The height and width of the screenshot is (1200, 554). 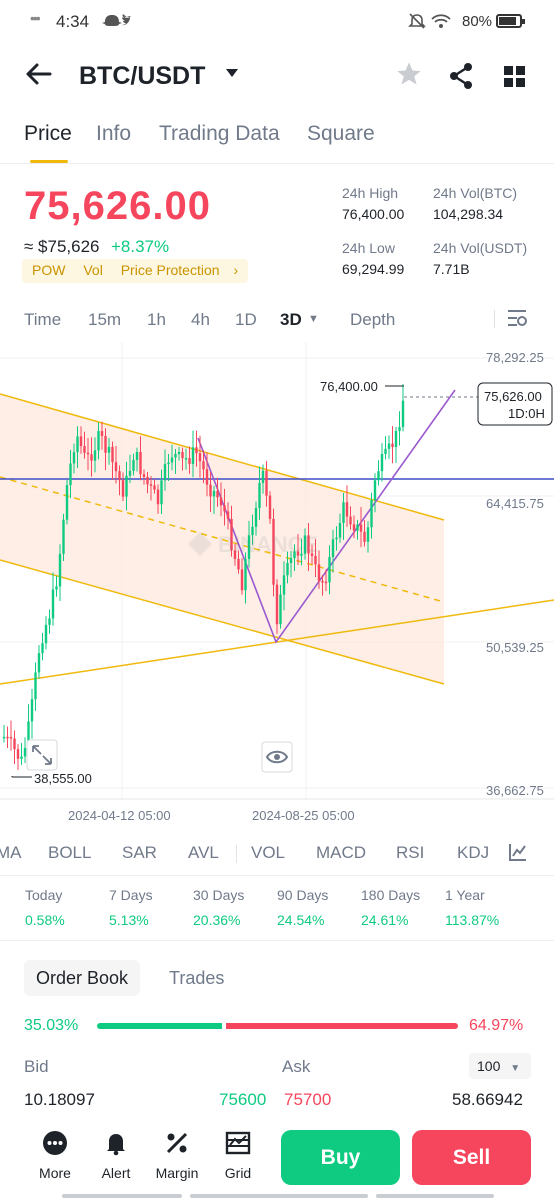 I want to click on buy-button: Buy, so click(x=340, y=1157).